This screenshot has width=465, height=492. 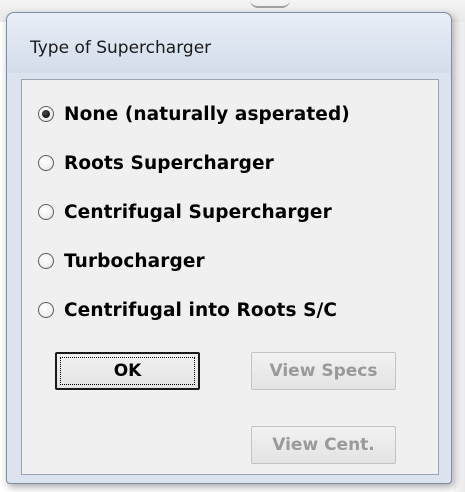 What do you see at coordinates (201, 310) in the screenshot?
I see `radio-label-centrifugal-into-roots: Centrifugal into Roots S/C` at bounding box center [201, 310].